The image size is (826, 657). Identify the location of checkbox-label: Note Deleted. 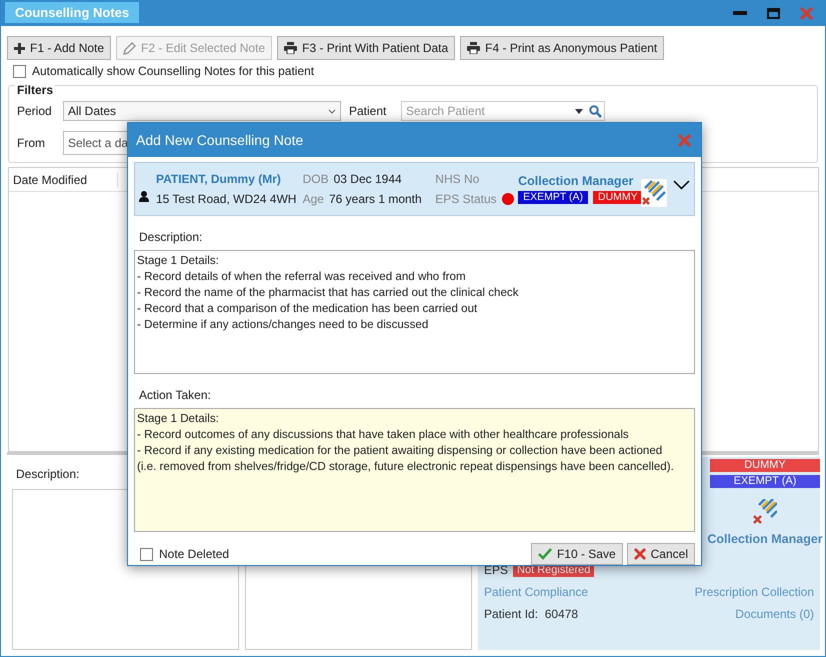
(194, 554).